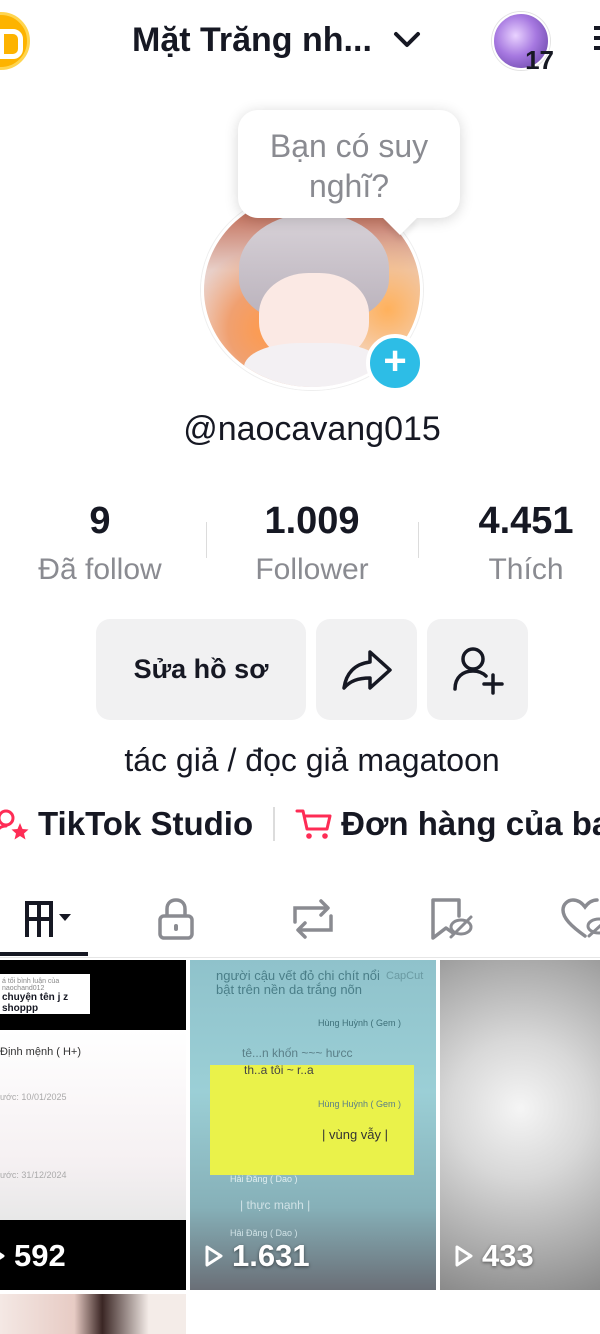 This screenshot has width=600, height=1334. I want to click on active-tab-indicator, so click(44, 954).